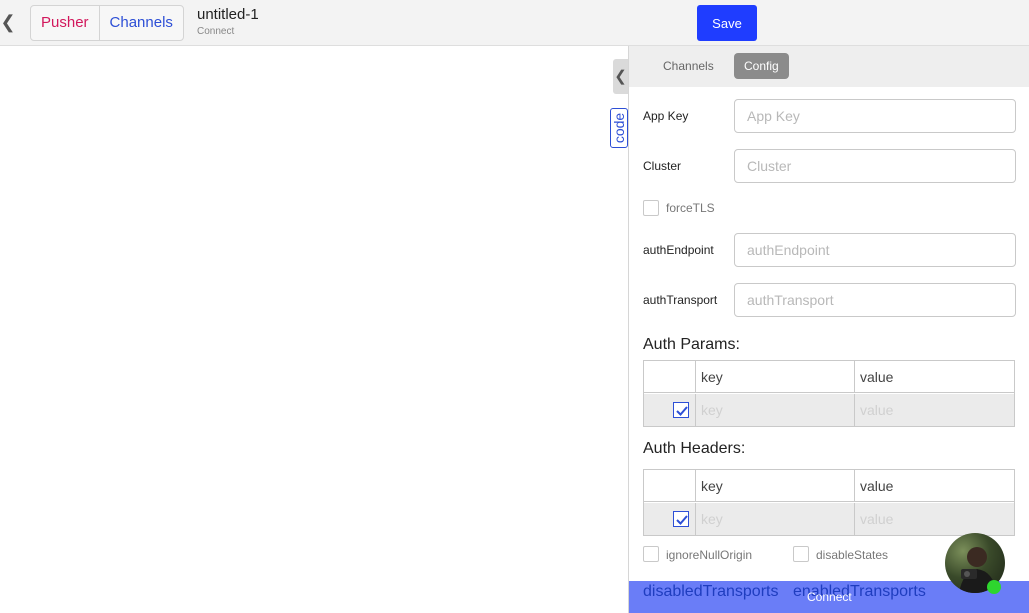 The height and width of the screenshot is (613, 1029). I want to click on app-tabs: Pusher Channels, so click(107, 23).